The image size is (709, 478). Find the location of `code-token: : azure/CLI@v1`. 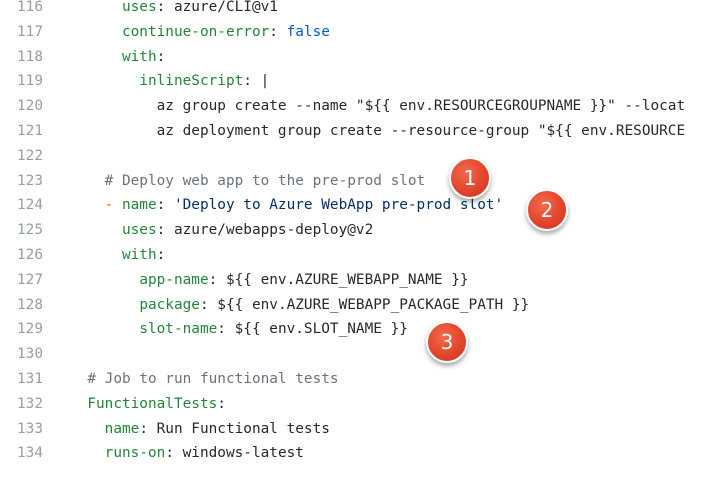

code-token: : azure/CLI@v1 is located at coordinates (217, 7).